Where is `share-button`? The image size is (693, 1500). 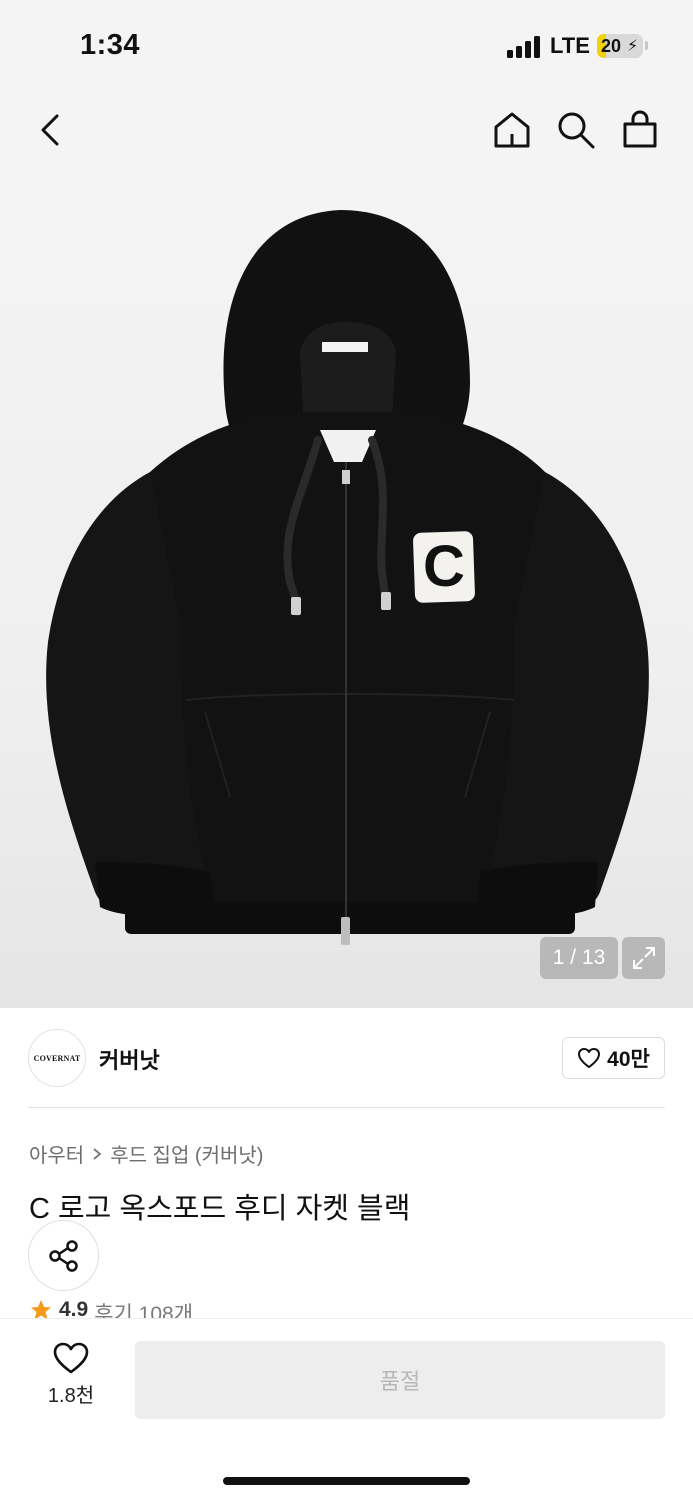 share-button is located at coordinates (63, 1255).